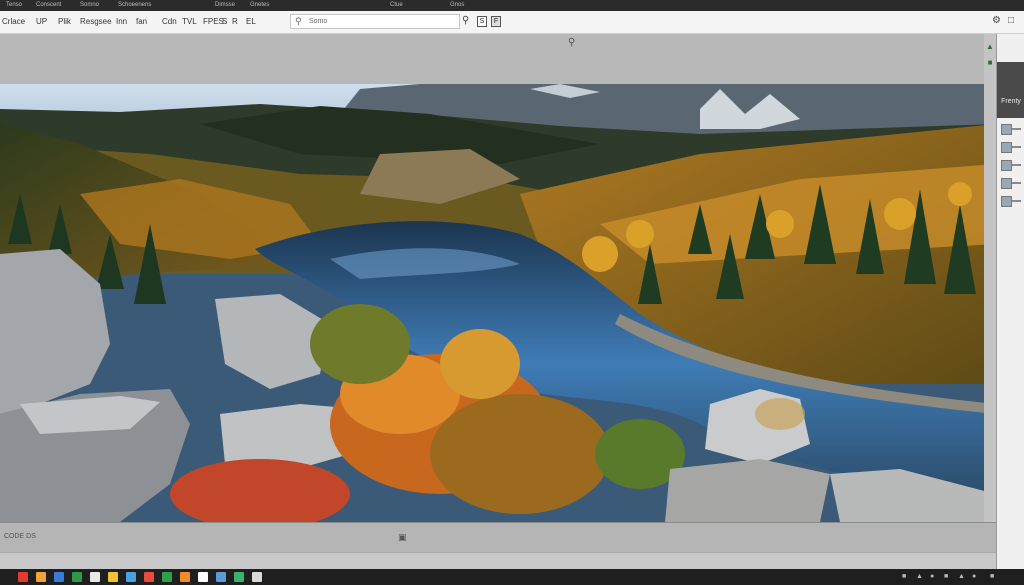 This screenshot has height=585, width=1024. I want to click on status-text: CODE DS, so click(20, 536).